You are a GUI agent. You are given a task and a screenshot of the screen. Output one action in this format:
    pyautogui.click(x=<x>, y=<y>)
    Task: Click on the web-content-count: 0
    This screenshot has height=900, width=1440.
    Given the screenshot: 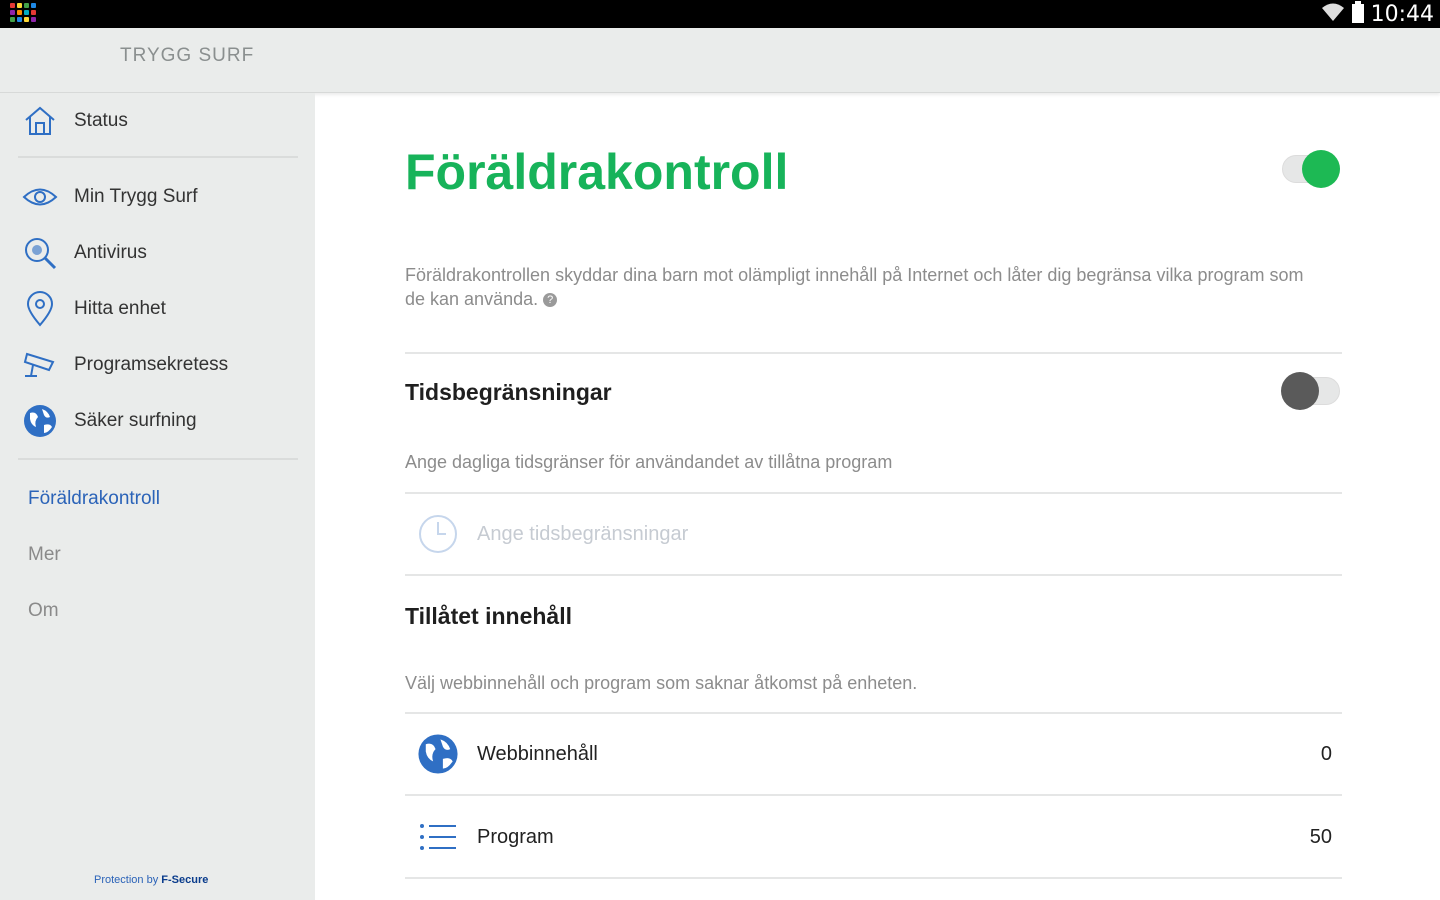 What is the action you would take?
    pyautogui.click(x=1326, y=753)
    